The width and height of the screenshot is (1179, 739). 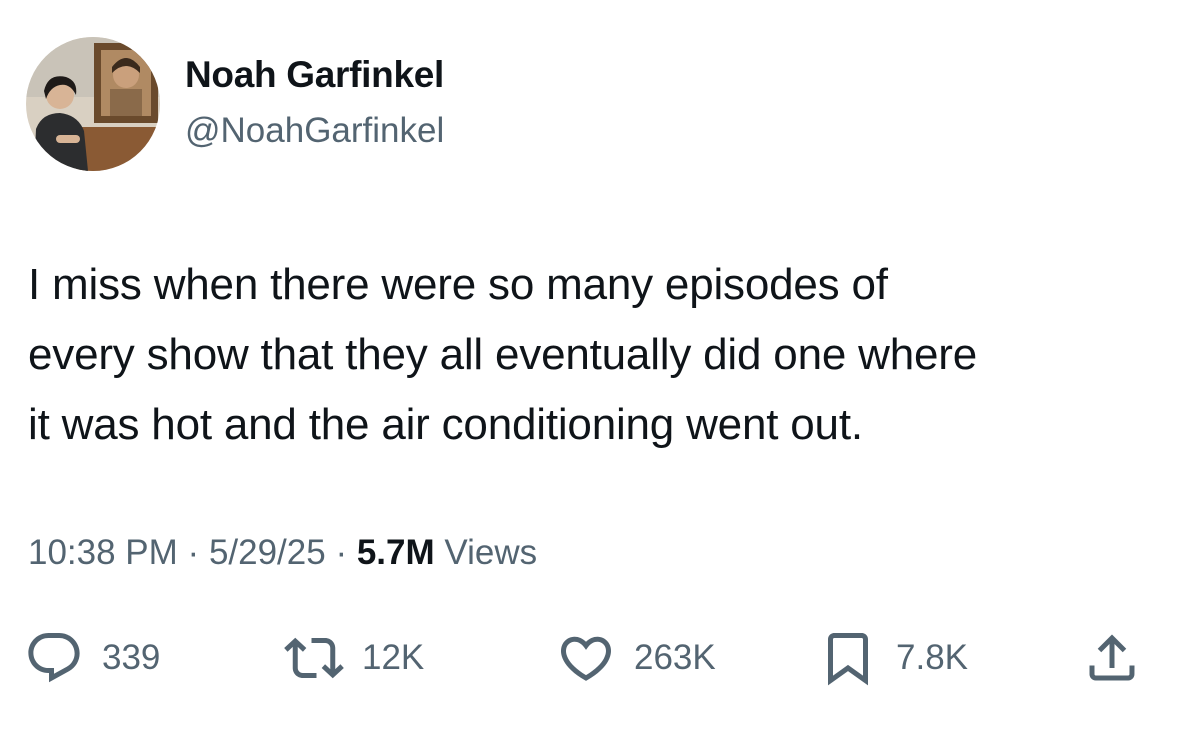 I want to click on author-display-name: Noah Garfinkel, so click(x=314, y=75).